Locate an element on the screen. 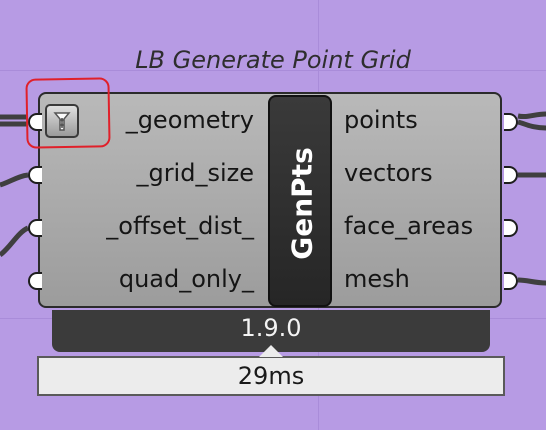 This screenshot has width=546, height=430. component-nickname: GenPts is located at coordinates (302, 203).